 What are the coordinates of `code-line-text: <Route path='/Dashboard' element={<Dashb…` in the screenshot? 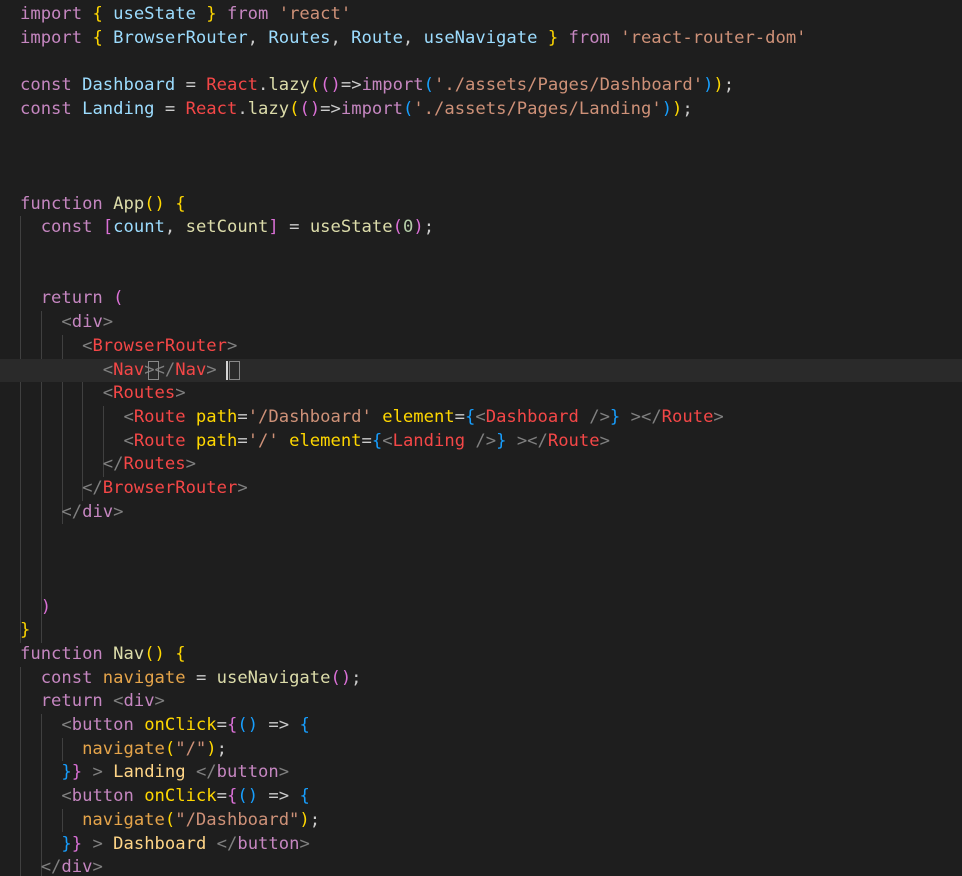 It's located at (372, 418).